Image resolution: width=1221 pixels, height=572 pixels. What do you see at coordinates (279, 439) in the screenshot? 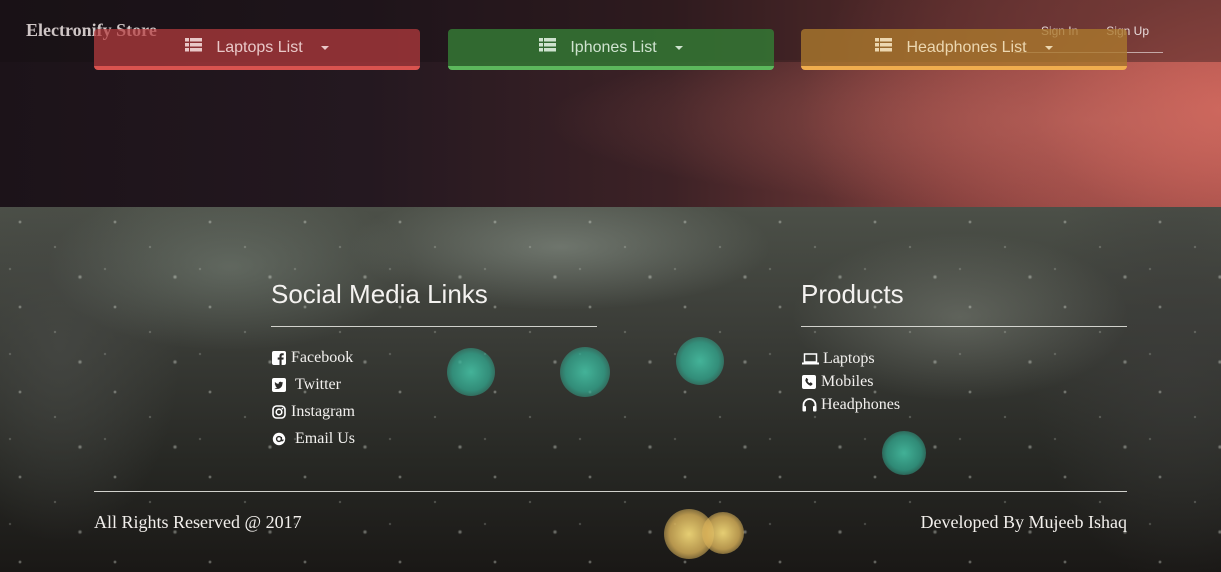
I see `email-icon` at bounding box center [279, 439].